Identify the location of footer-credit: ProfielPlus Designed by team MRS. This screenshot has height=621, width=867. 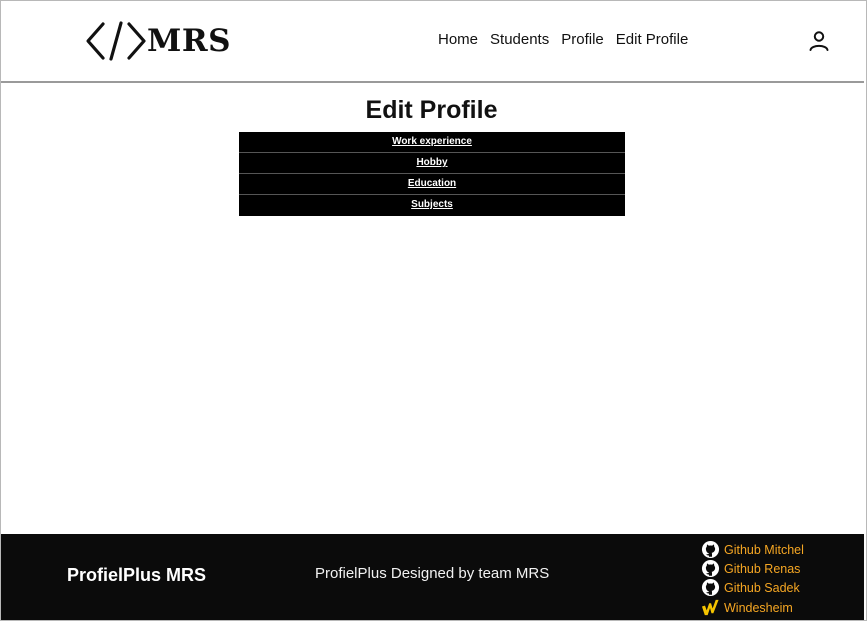
(432, 573).